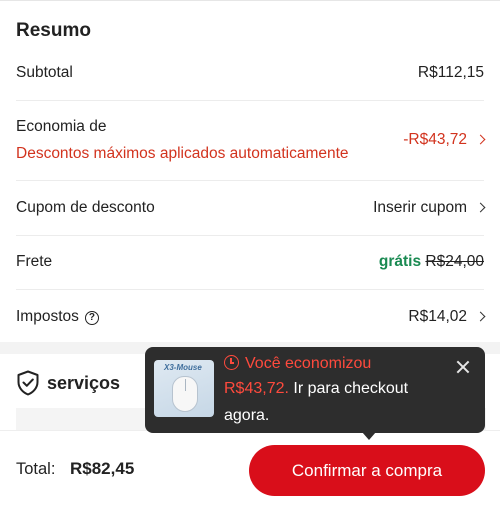 The height and width of the screenshot is (510, 500). Describe the element at coordinates (437, 316) in the screenshot. I see `taxes-value: R$14,02` at that location.